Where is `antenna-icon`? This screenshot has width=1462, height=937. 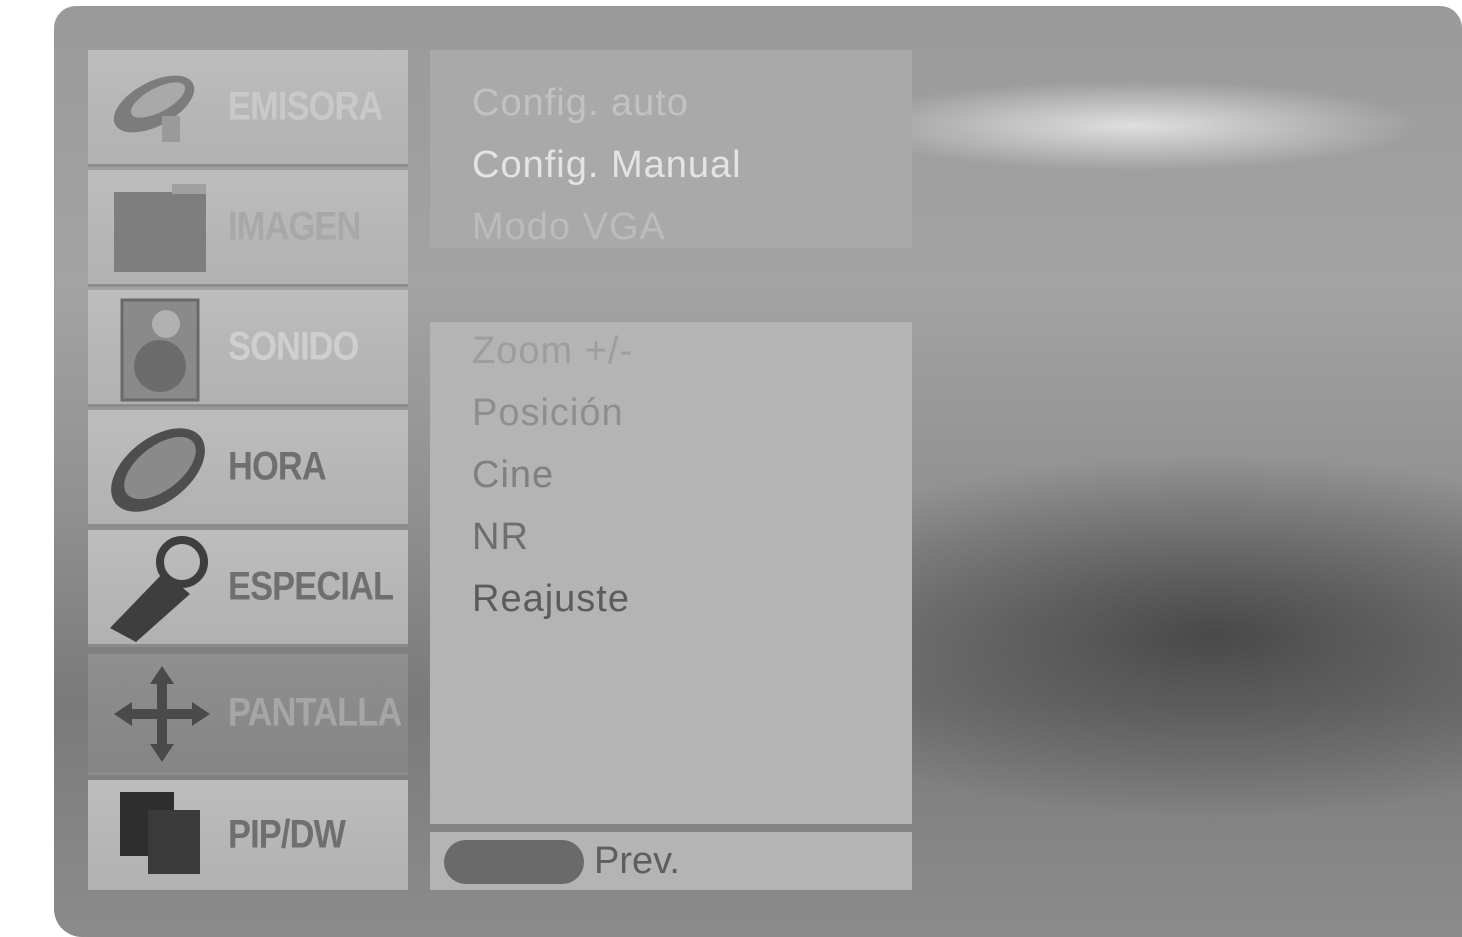 antenna-icon is located at coordinates (154, 108).